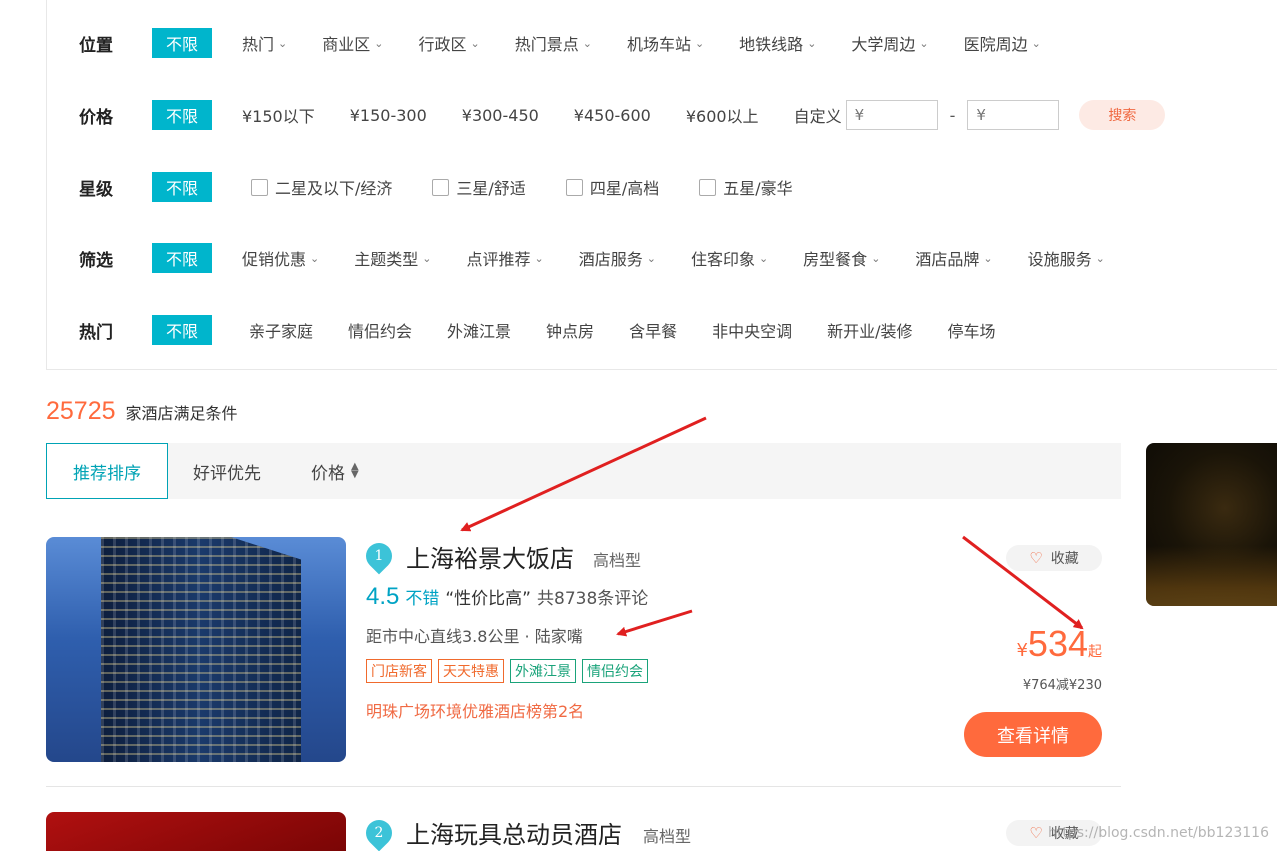 The height and width of the screenshot is (851, 1277). What do you see at coordinates (96, 332) in the screenshot?
I see `filter-title: 热门` at bounding box center [96, 332].